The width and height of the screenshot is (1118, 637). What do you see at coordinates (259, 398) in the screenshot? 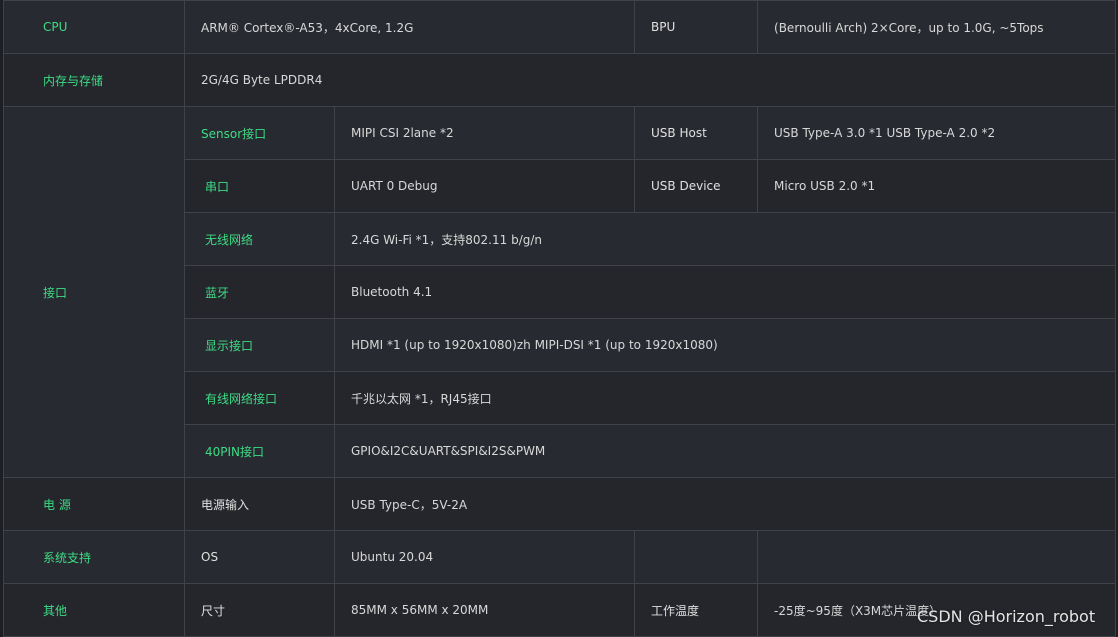
I see `cell-ethernet-label: 有线网络接口` at bounding box center [259, 398].